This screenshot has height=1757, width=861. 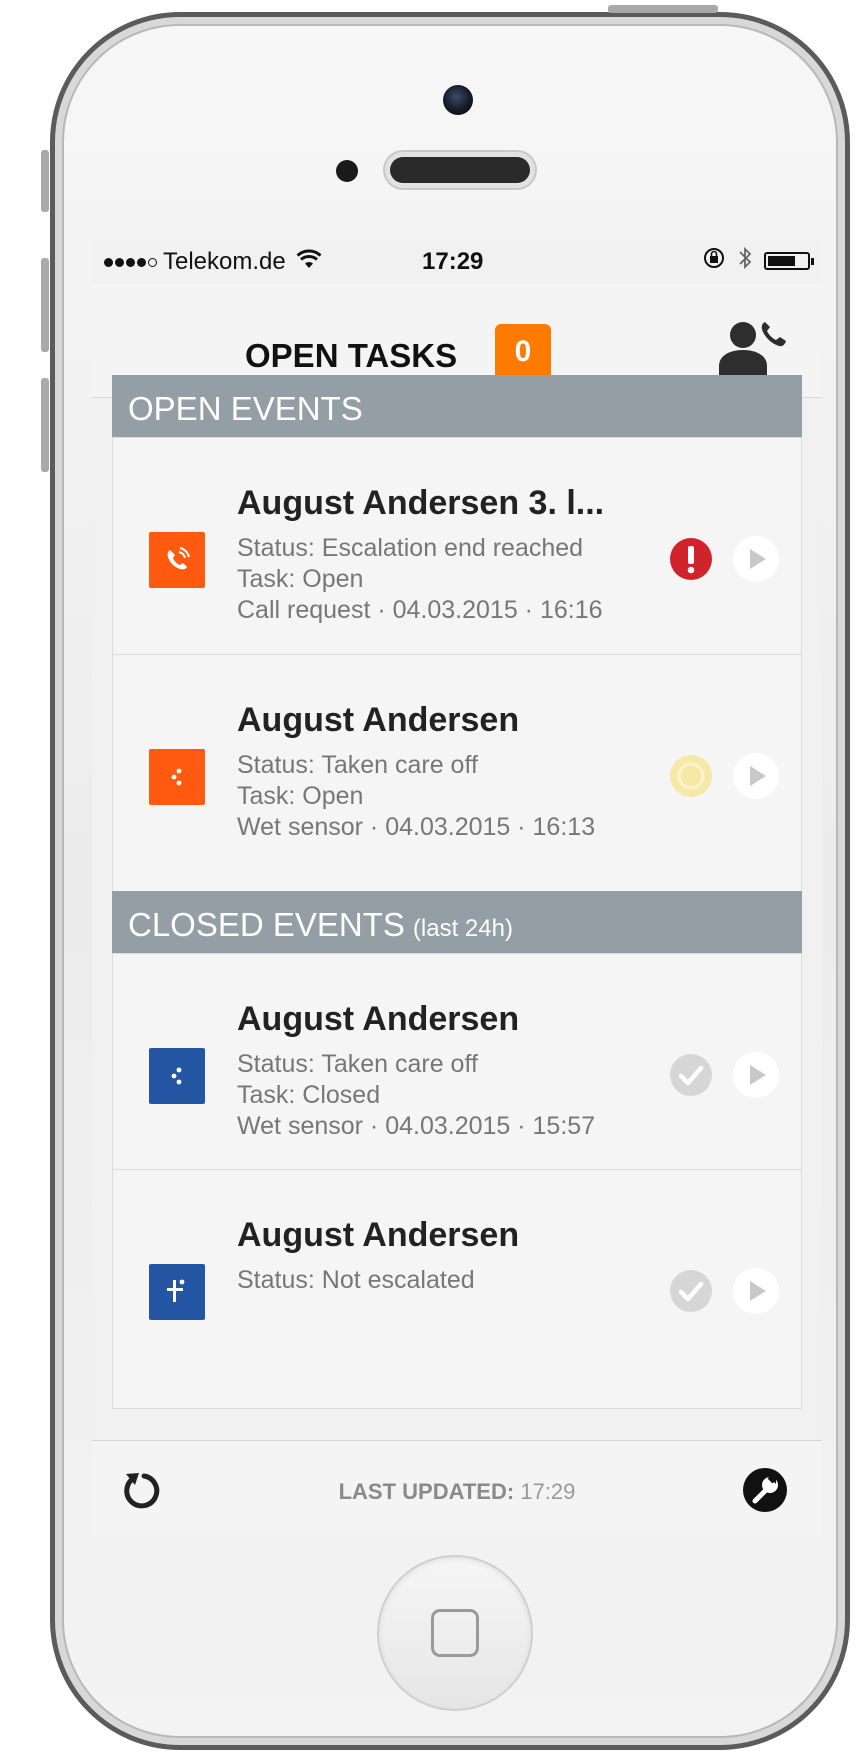 I want to click on page-title: OPEN TASKS, so click(x=351, y=355).